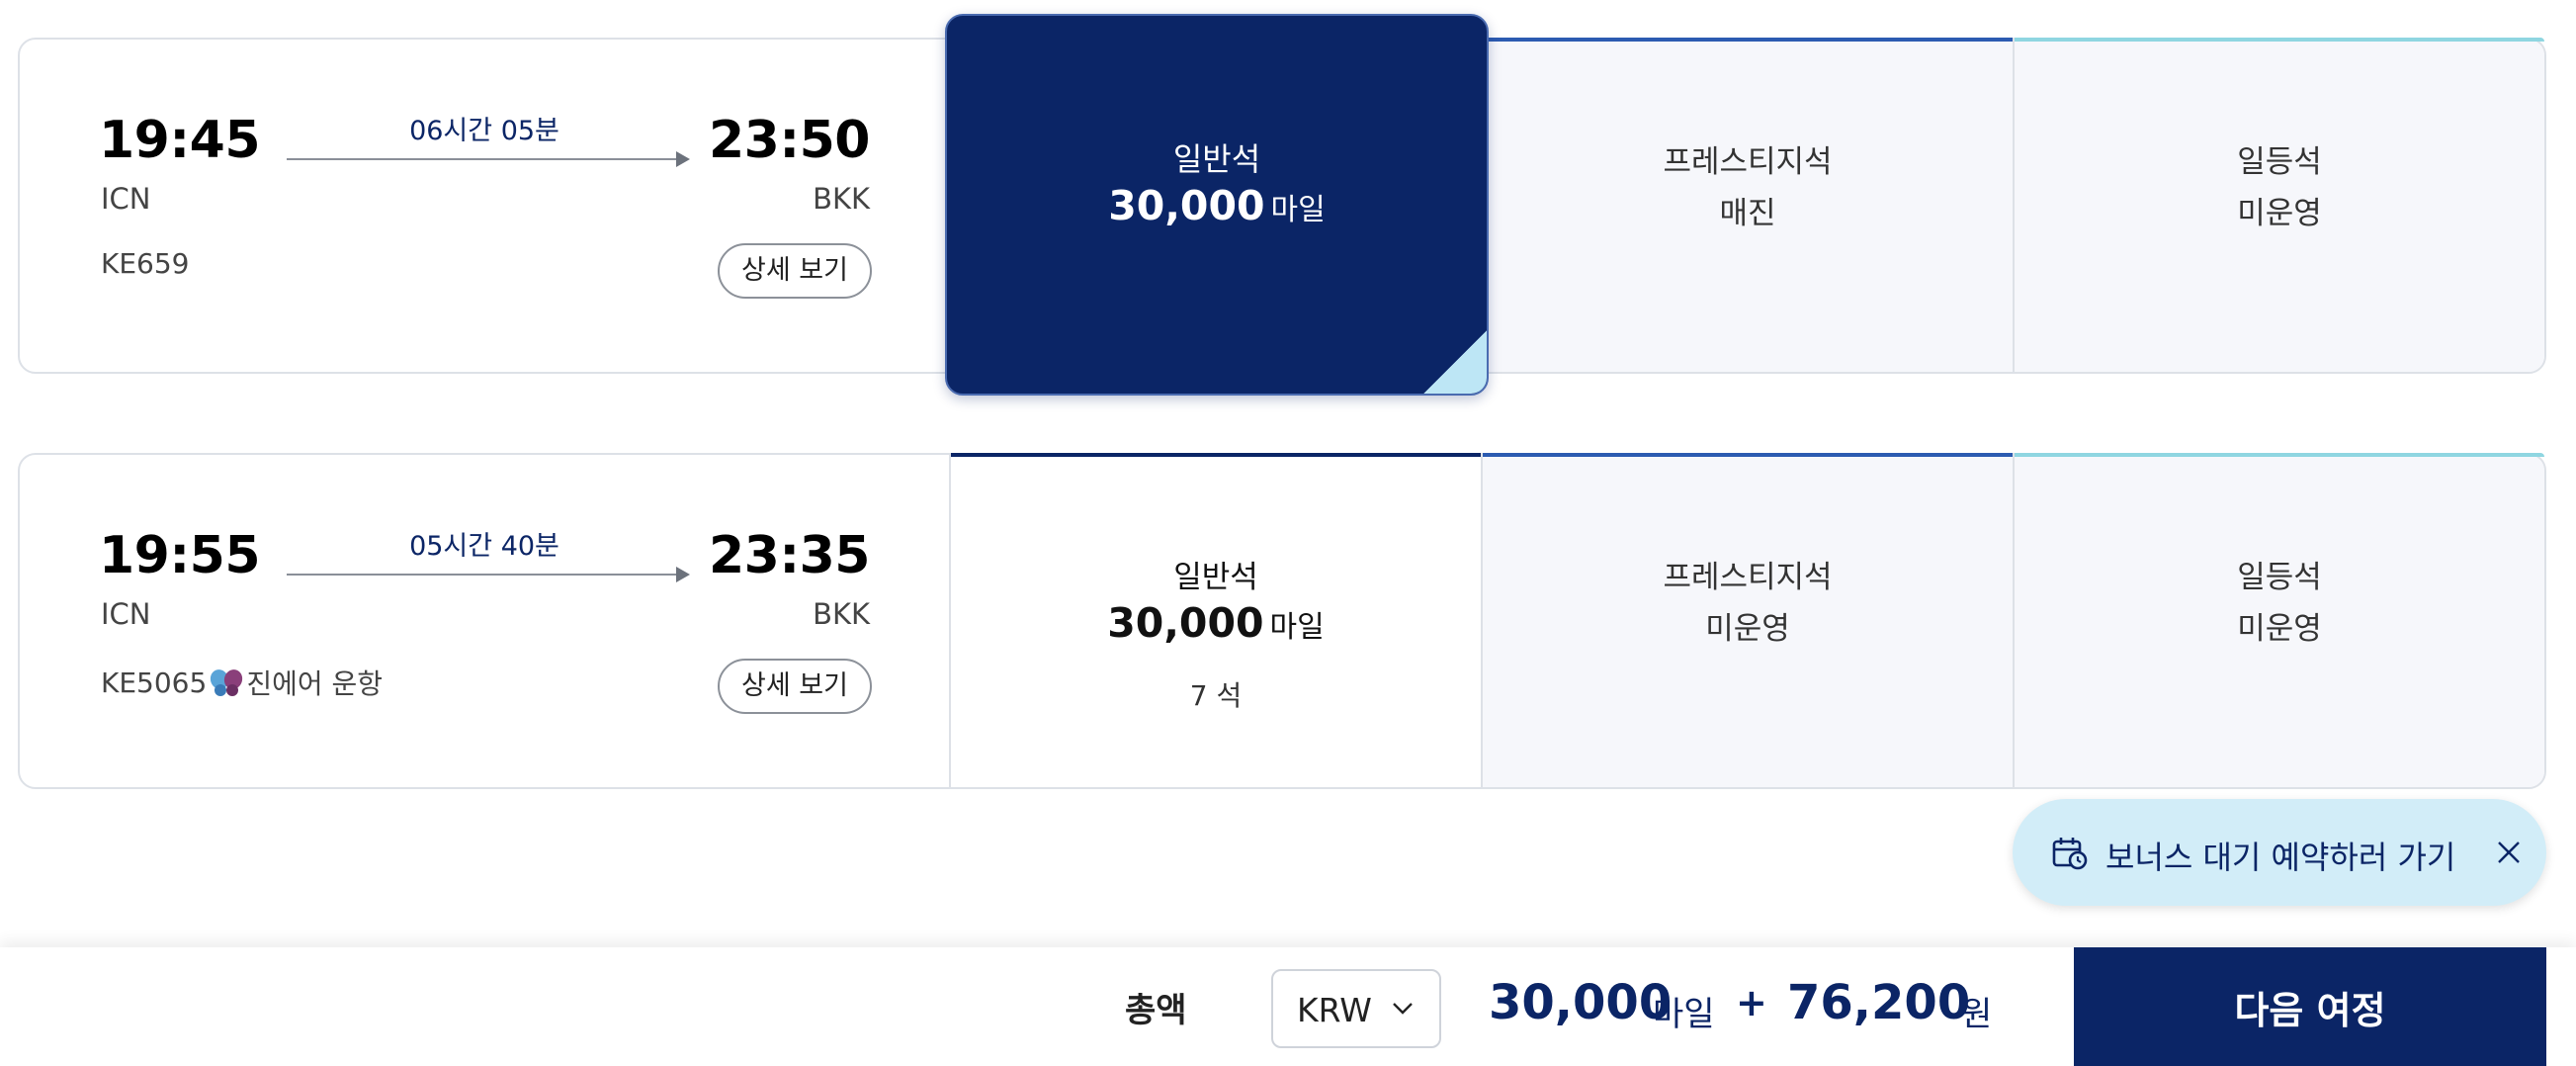  Describe the element at coordinates (1684, 1015) in the screenshot. I see `total-miles-unit: 마일` at that location.